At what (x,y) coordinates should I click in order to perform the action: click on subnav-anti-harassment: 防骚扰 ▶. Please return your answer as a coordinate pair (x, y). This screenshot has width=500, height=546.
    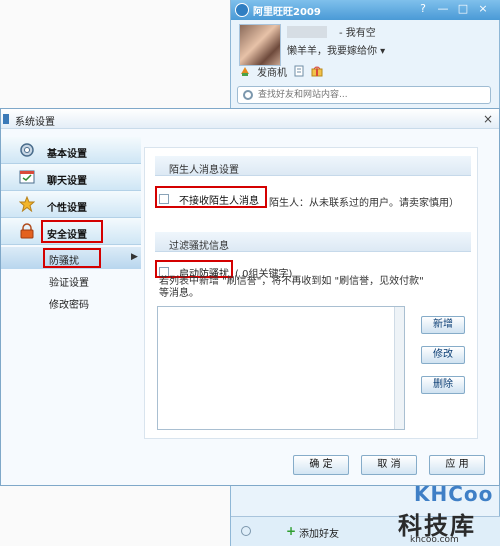
    Looking at the image, I should click on (71, 258).